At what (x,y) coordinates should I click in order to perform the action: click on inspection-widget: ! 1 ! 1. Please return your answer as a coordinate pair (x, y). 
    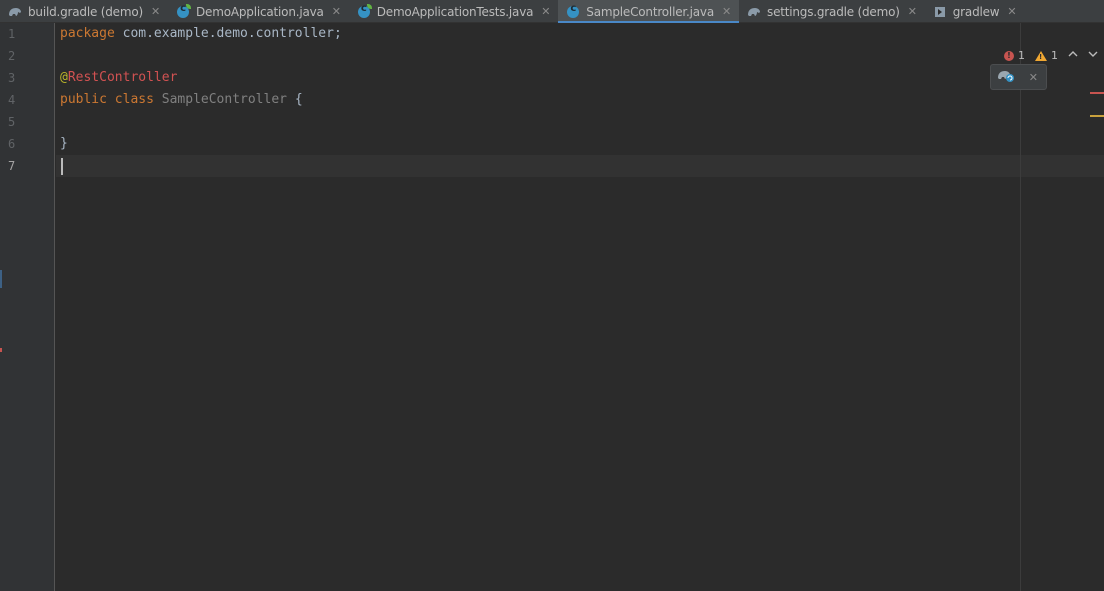
    Looking at the image, I should click on (1051, 55).